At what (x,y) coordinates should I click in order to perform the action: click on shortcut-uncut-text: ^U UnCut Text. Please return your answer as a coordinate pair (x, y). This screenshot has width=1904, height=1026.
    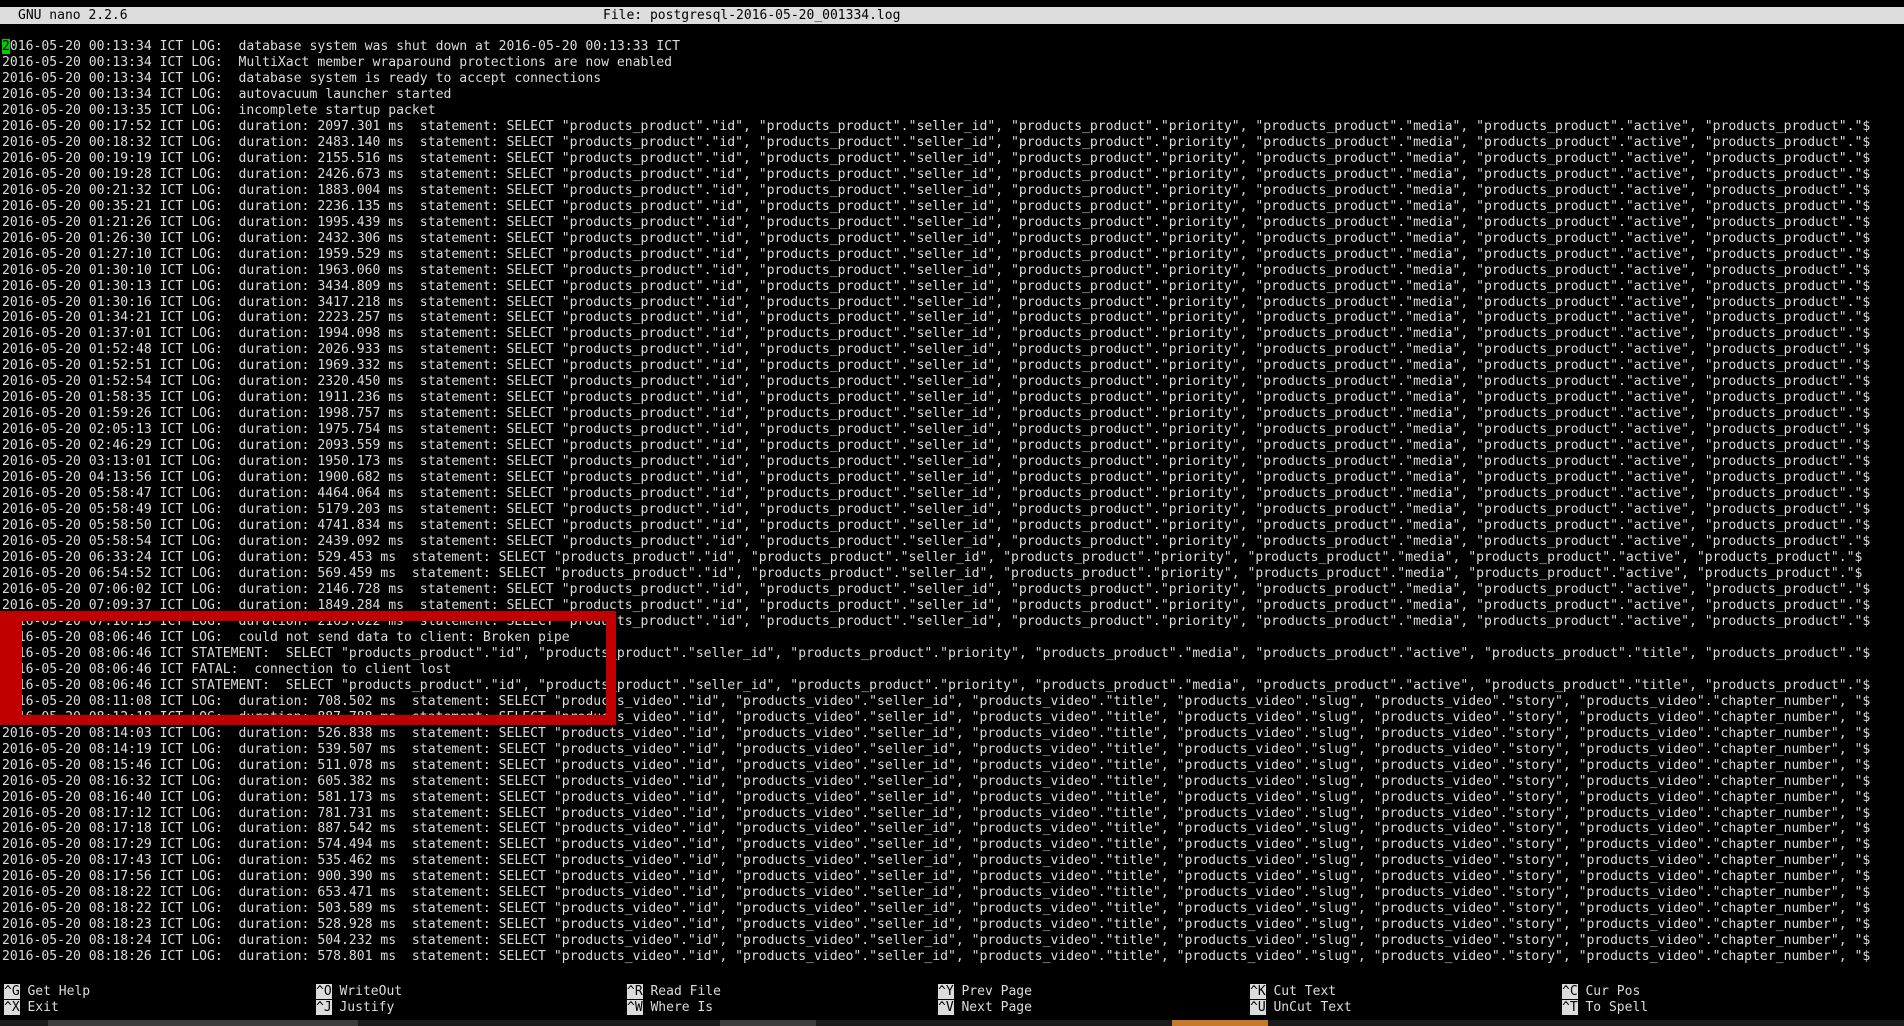
    Looking at the image, I should click on (1301, 1008).